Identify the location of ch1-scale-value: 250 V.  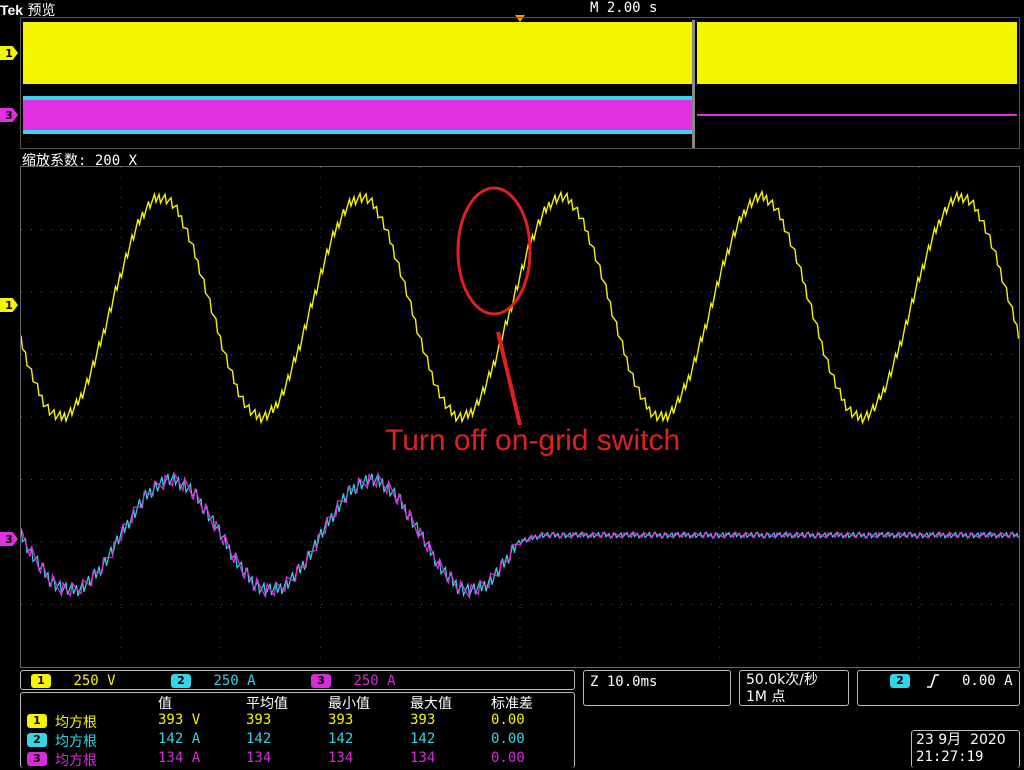
(94, 681).